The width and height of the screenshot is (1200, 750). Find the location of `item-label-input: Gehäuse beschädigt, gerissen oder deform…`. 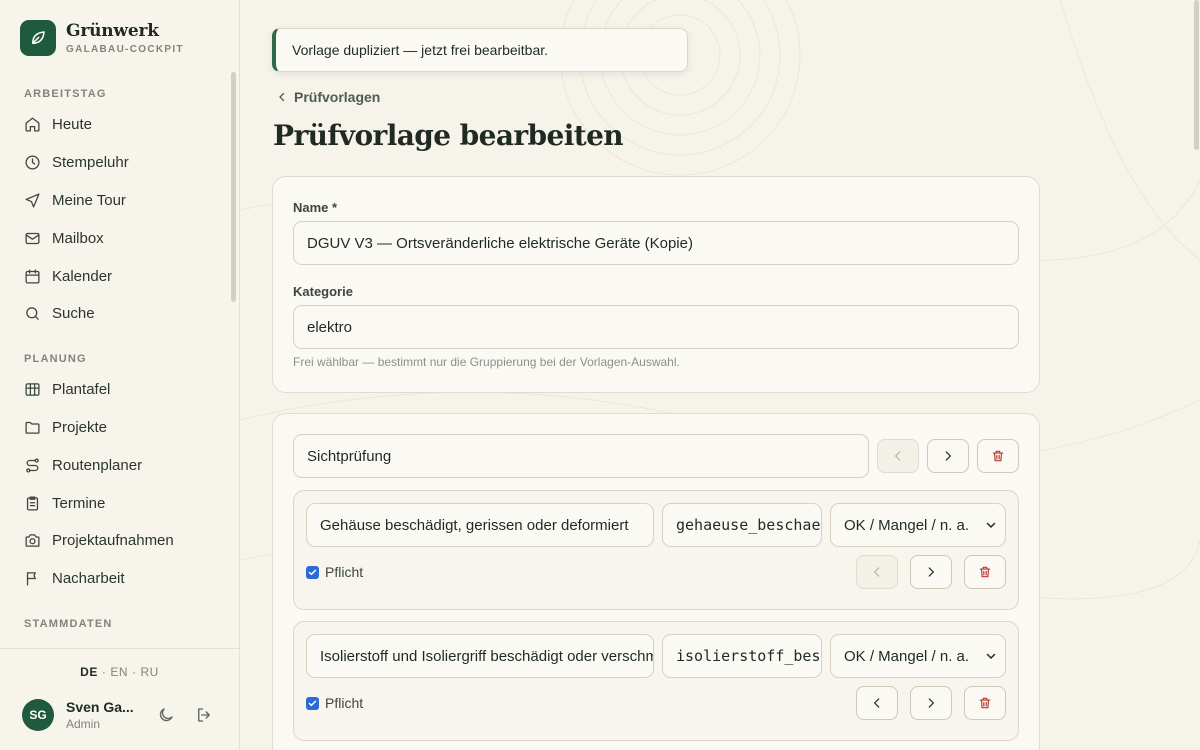

item-label-input: Gehäuse beschädigt, gerissen oder deform… is located at coordinates (480, 525).